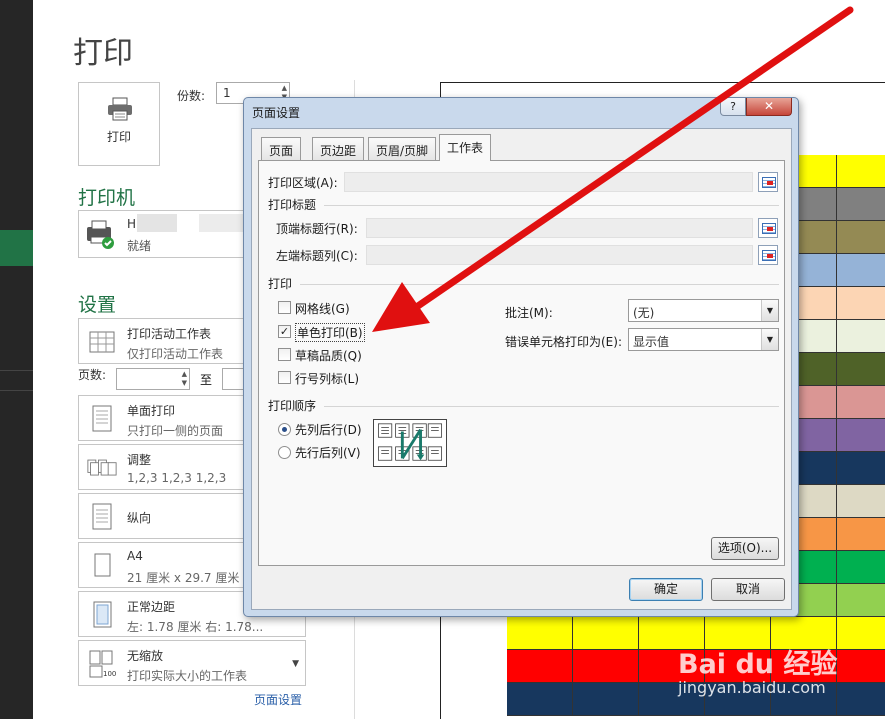  I want to click on tab-margins: 页边距, so click(338, 148).